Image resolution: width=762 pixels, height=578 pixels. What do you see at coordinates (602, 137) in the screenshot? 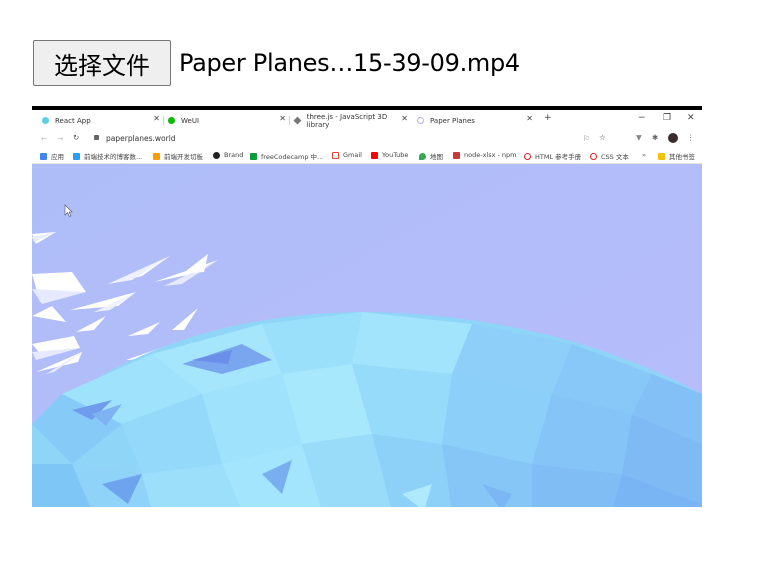
I see `star-icon: ☆` at bounding box center [602, 137].